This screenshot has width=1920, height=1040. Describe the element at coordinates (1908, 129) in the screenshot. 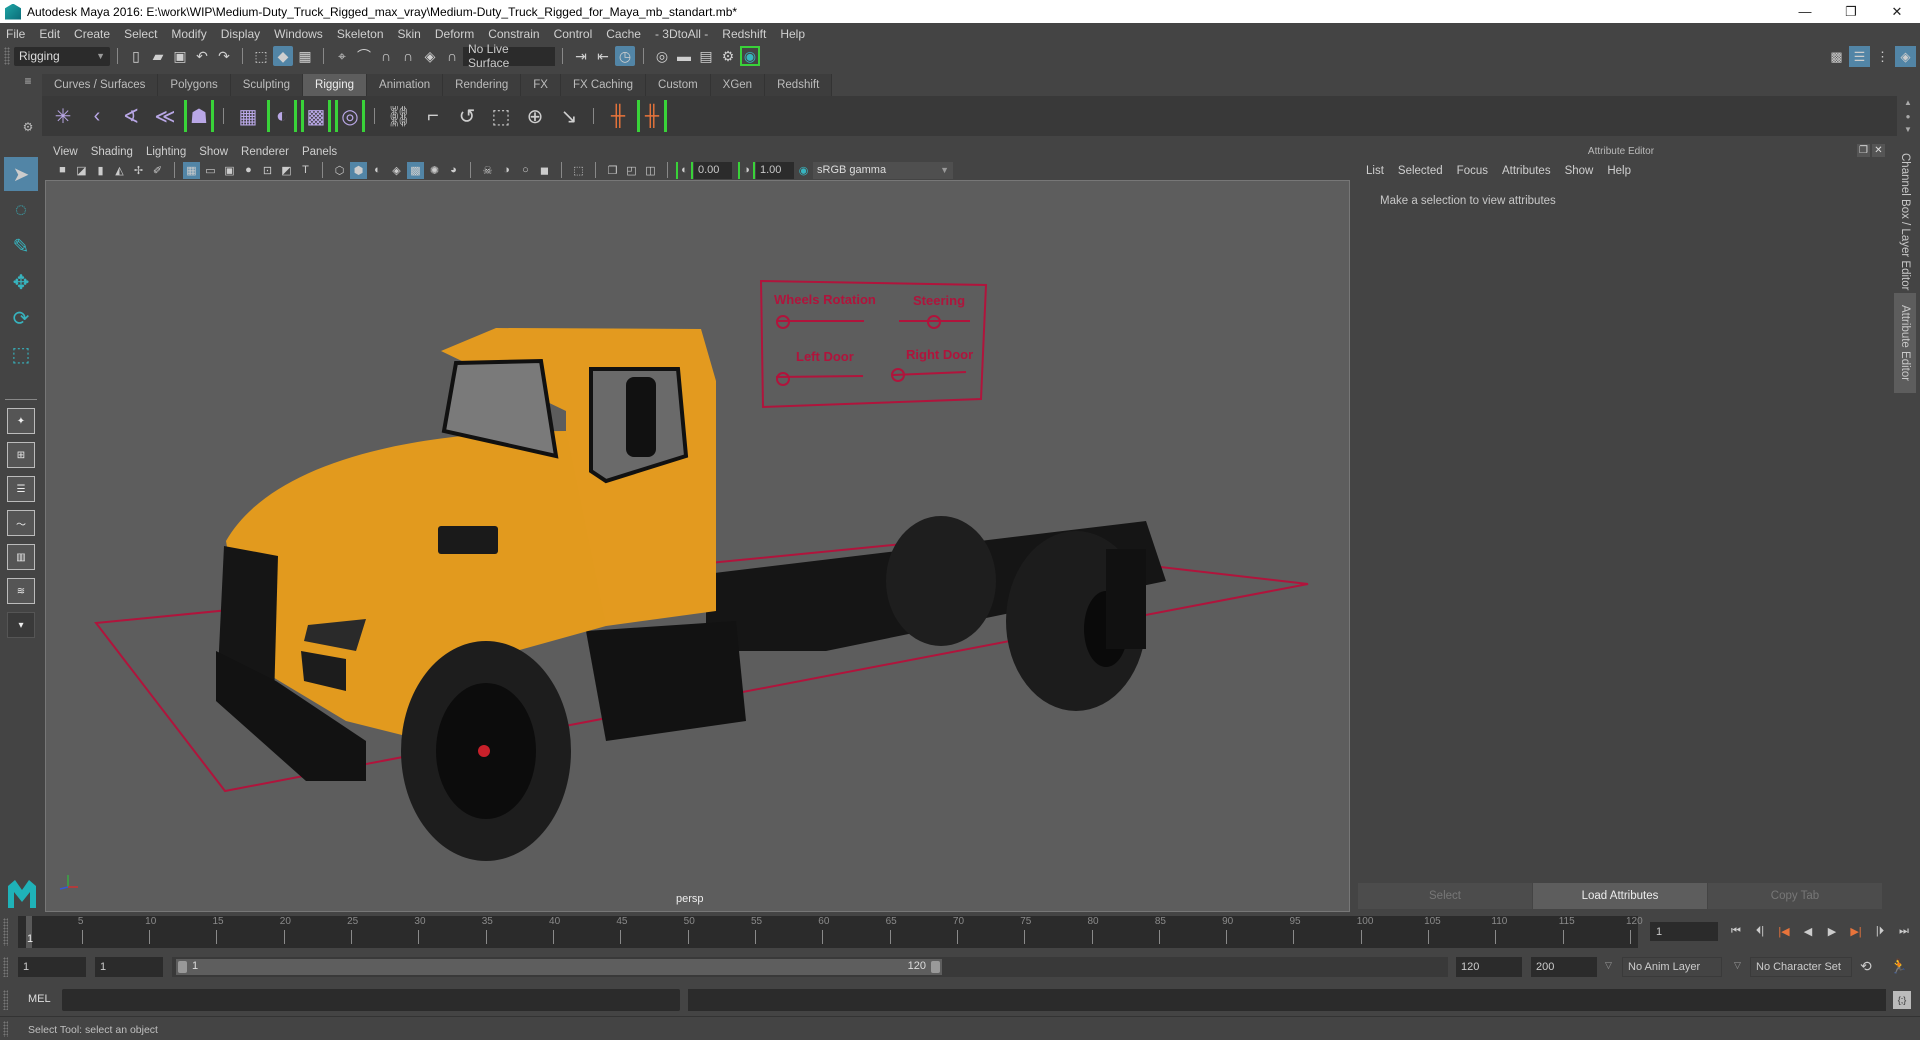

I see `scroll-down-icon: ▼` at that location.